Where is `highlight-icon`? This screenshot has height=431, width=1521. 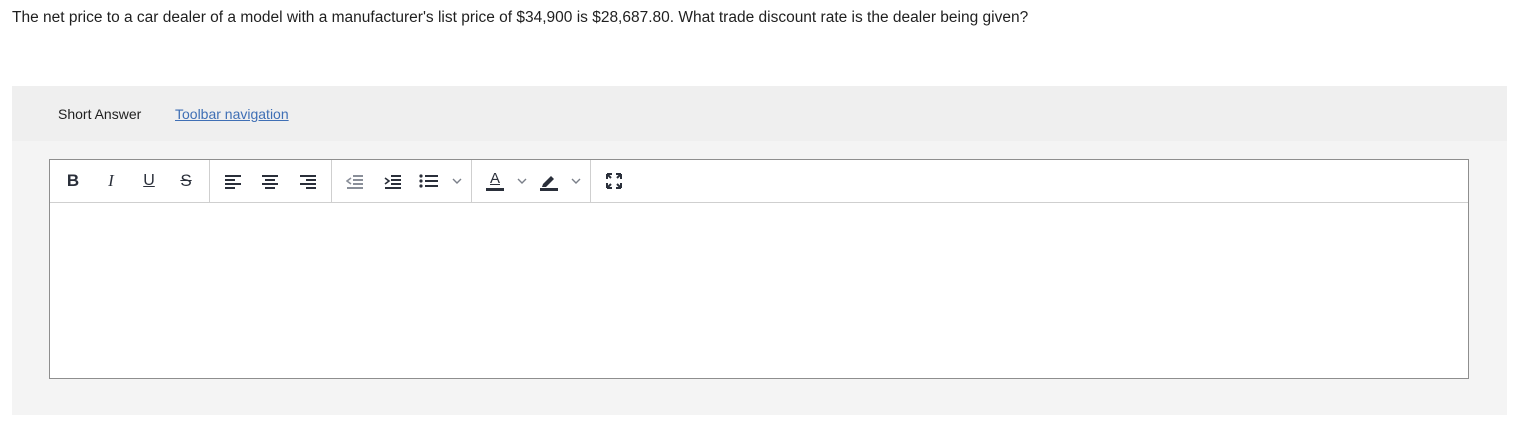 highlight-icon is located at coordinates (549, 183).